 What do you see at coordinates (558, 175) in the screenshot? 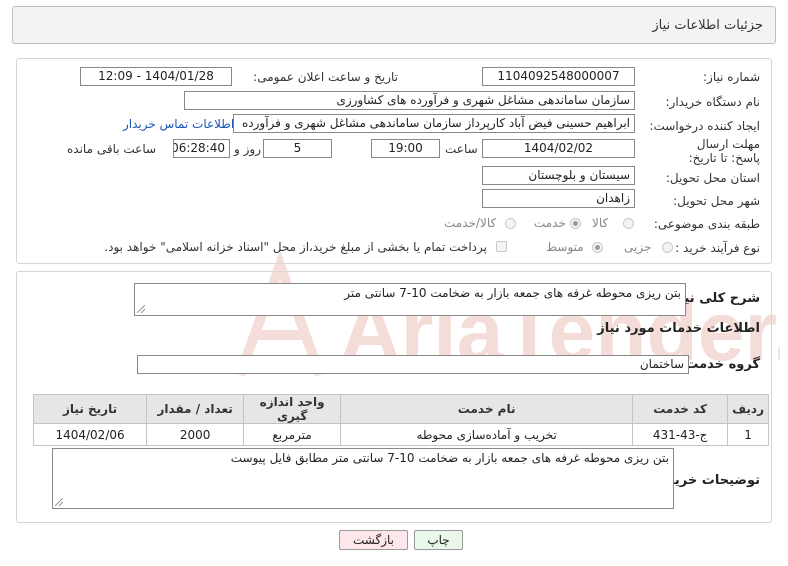
I see `province-field: سیستان و بلوچستان` at bounding box center [558, 175].